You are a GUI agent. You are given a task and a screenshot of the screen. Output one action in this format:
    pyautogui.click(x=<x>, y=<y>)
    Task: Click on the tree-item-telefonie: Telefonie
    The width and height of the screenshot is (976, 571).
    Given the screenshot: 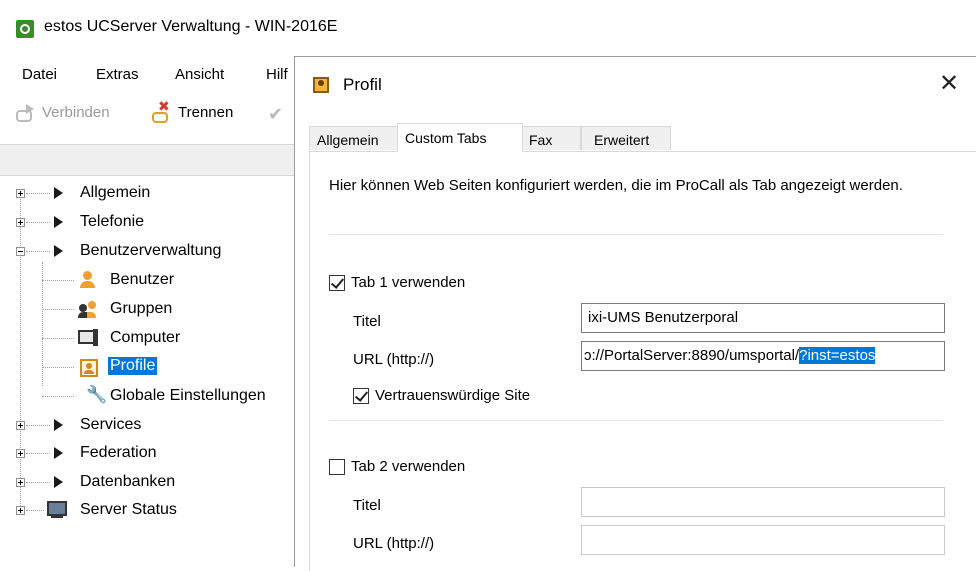 What is the action you would take?
    pyautogui.click(x=150, y=222)
    